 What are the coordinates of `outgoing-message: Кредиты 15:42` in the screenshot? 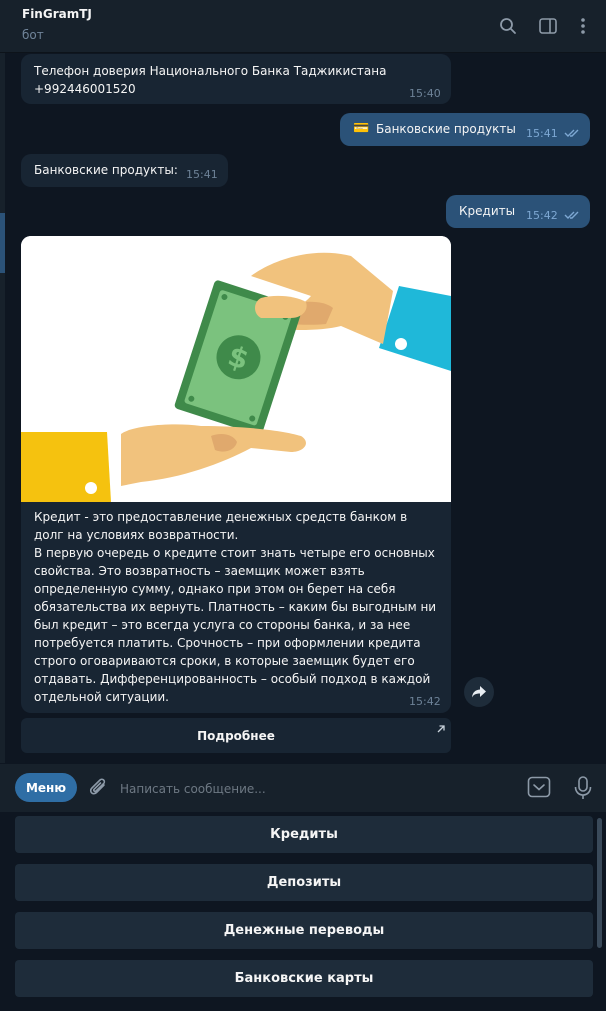 It's located at (518, 211).